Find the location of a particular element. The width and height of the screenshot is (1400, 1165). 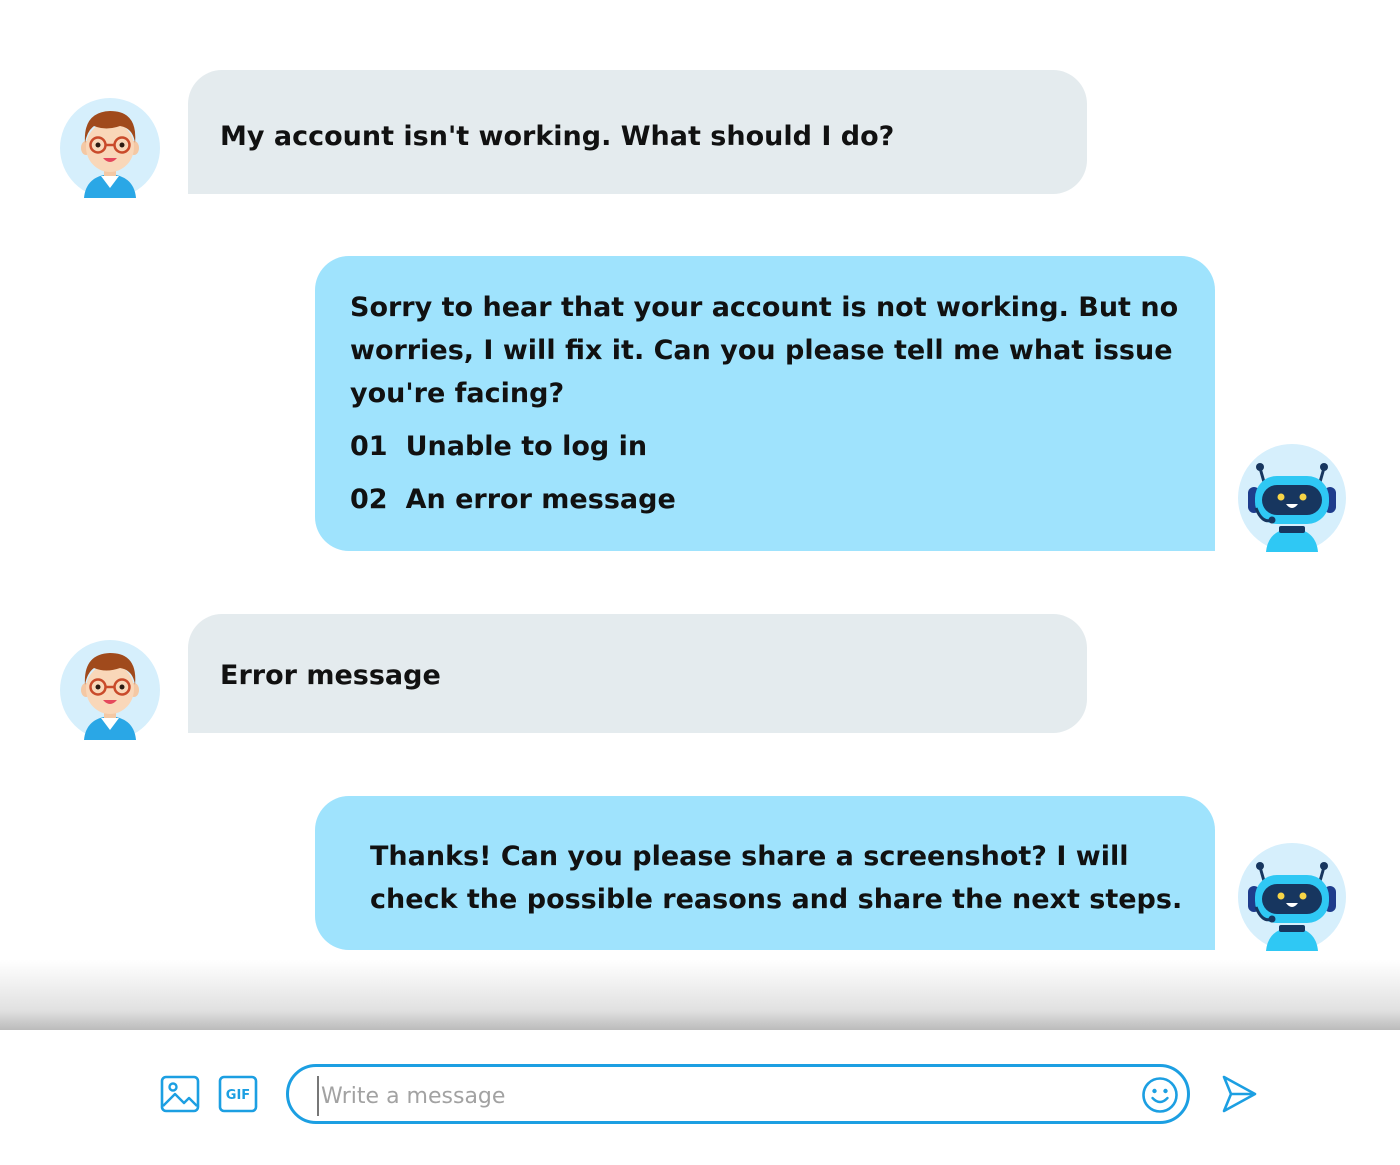

gif-icon: GIF is located at coordinates (238, 1094).